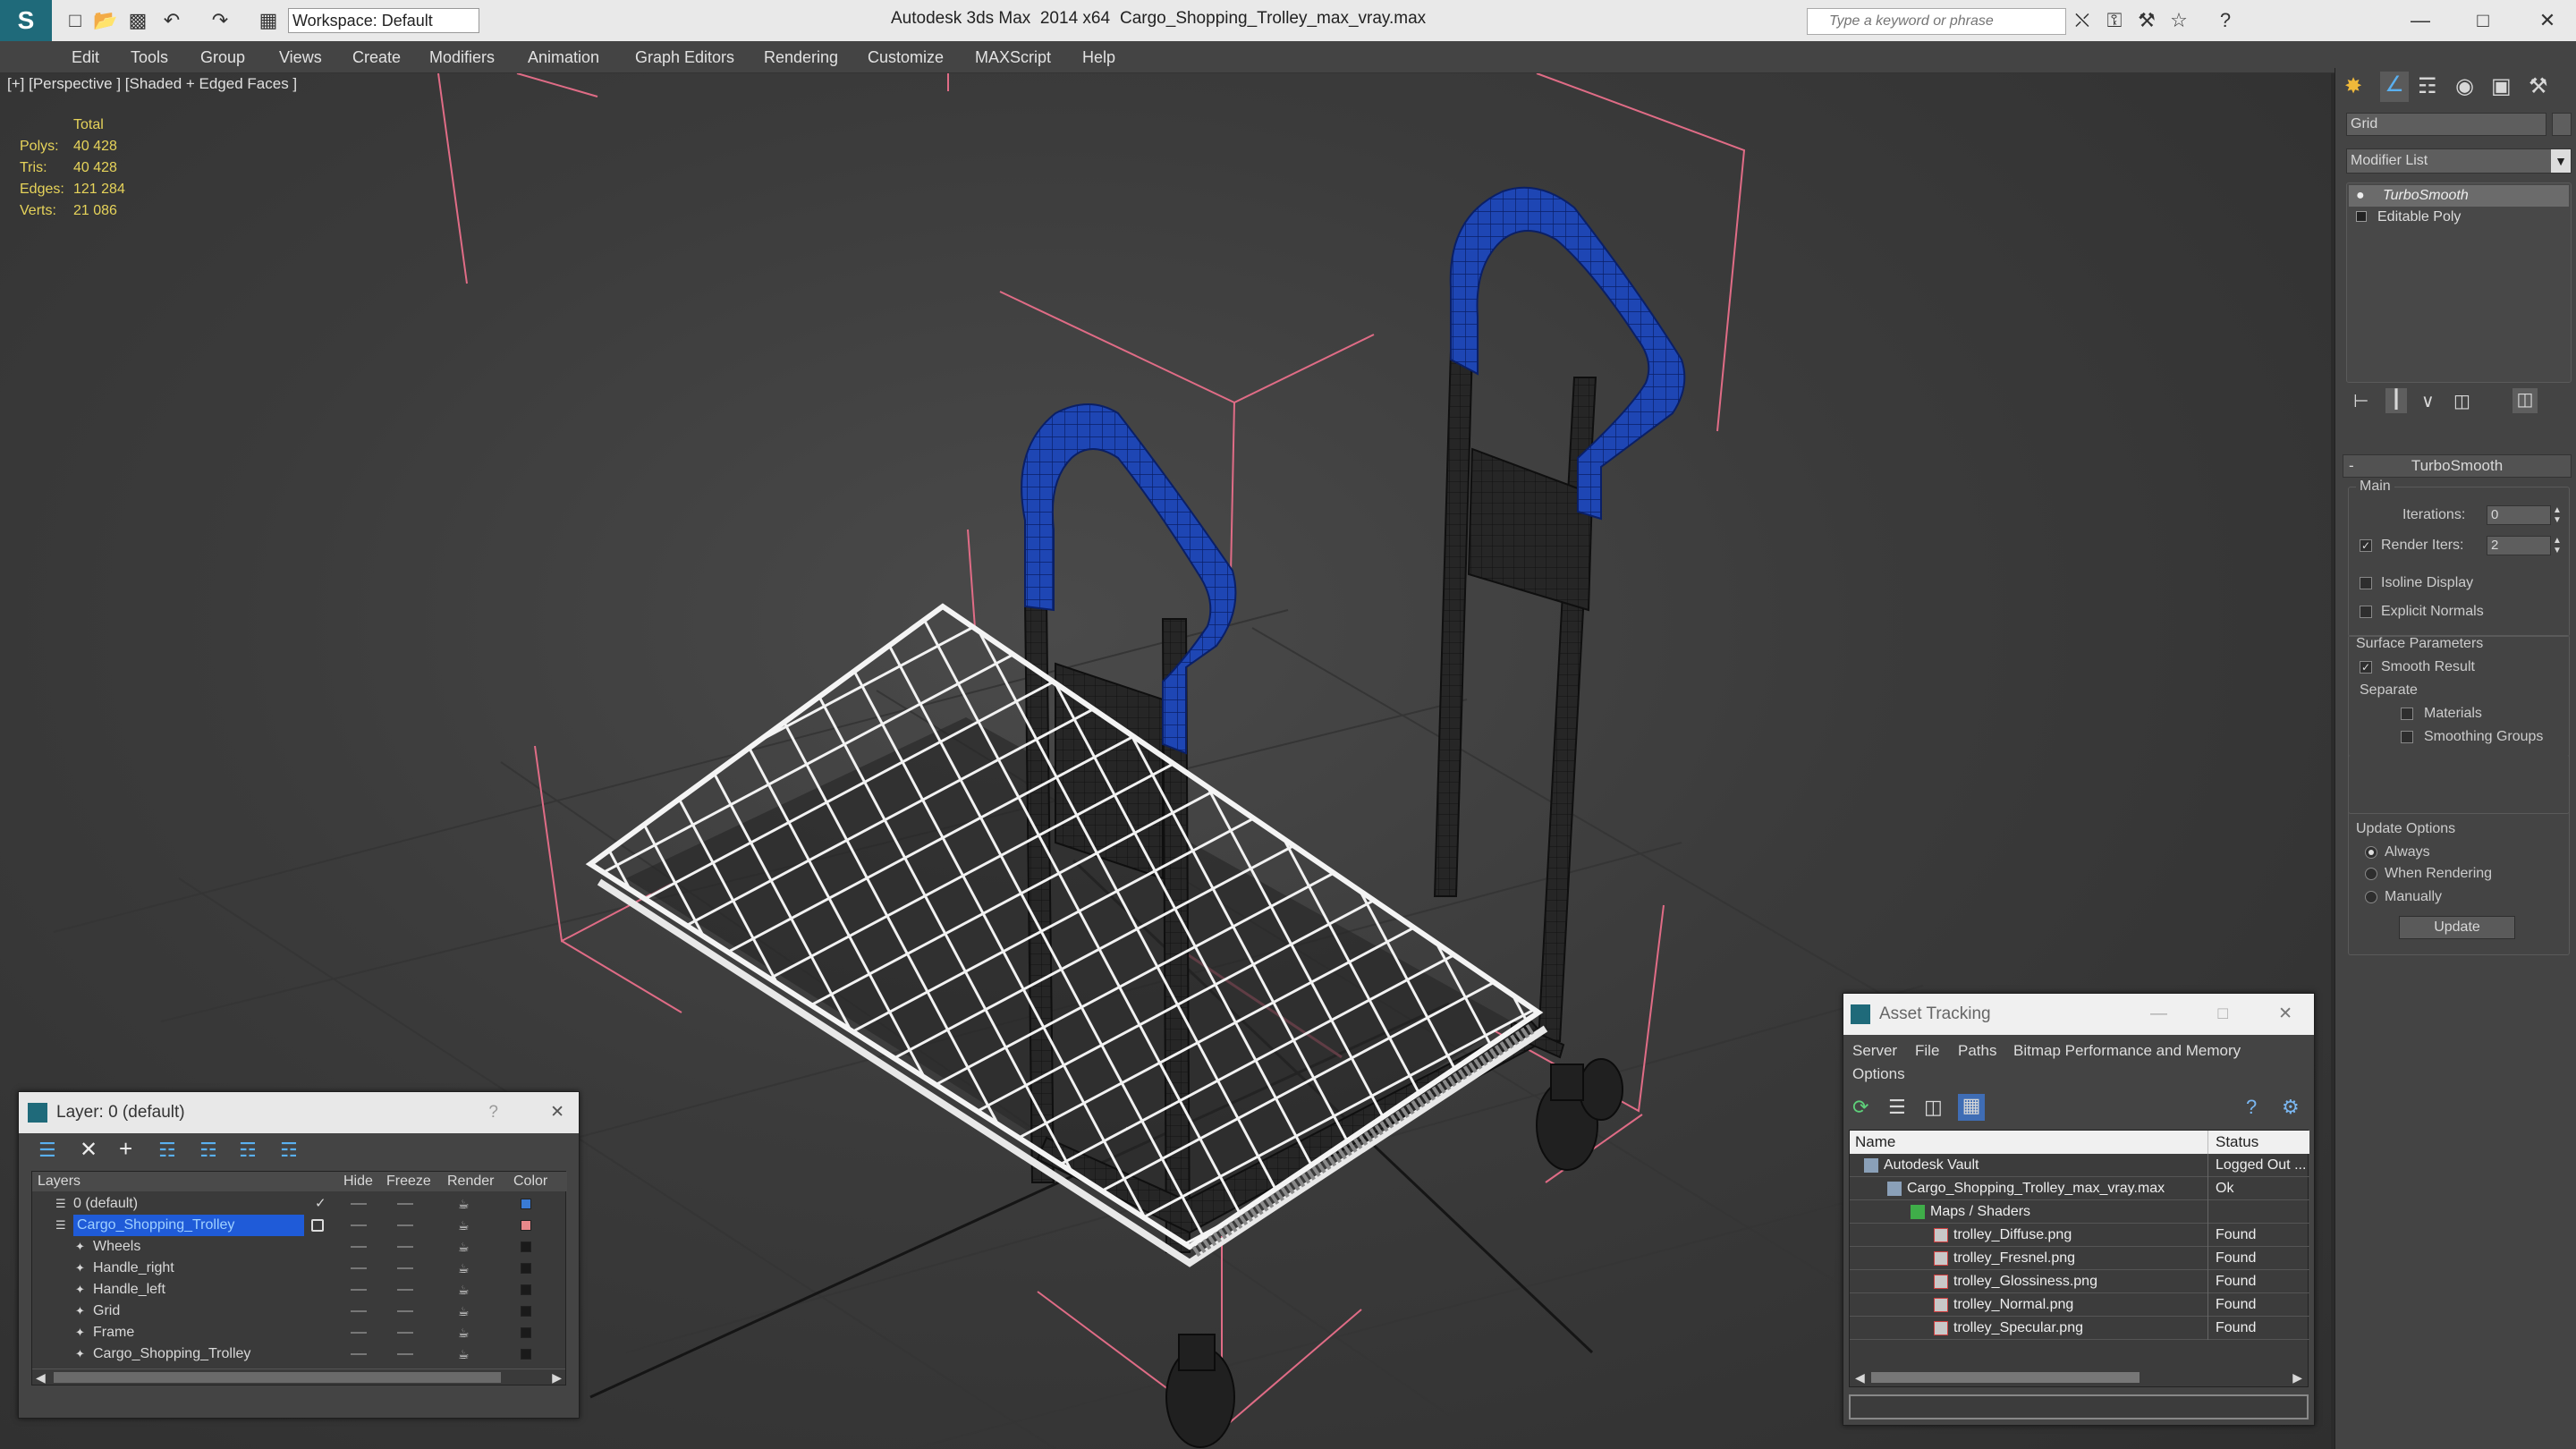 The height and width of the screenshot is (1449, 2576). What do you see at coordinates (2459, 217) in the screenshot?
I see `stack-item-editable-poly: Editable Poly` at bounding box center [2459, 217].